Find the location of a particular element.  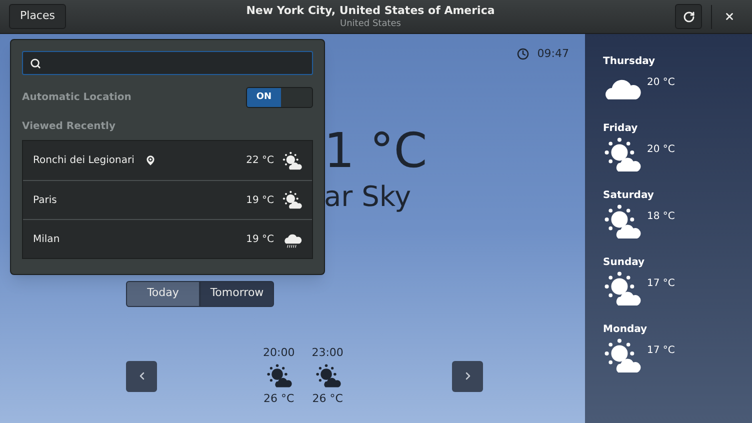

section-title: Viewed Recently is located at coordinates (69, 127).